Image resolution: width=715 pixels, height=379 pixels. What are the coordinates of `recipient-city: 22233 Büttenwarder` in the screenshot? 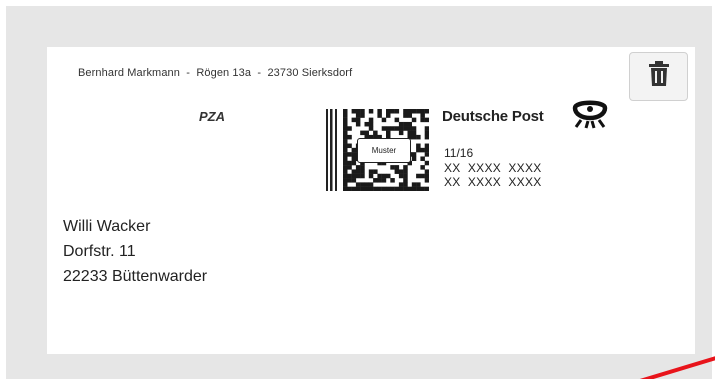 It's located at (135, 276).